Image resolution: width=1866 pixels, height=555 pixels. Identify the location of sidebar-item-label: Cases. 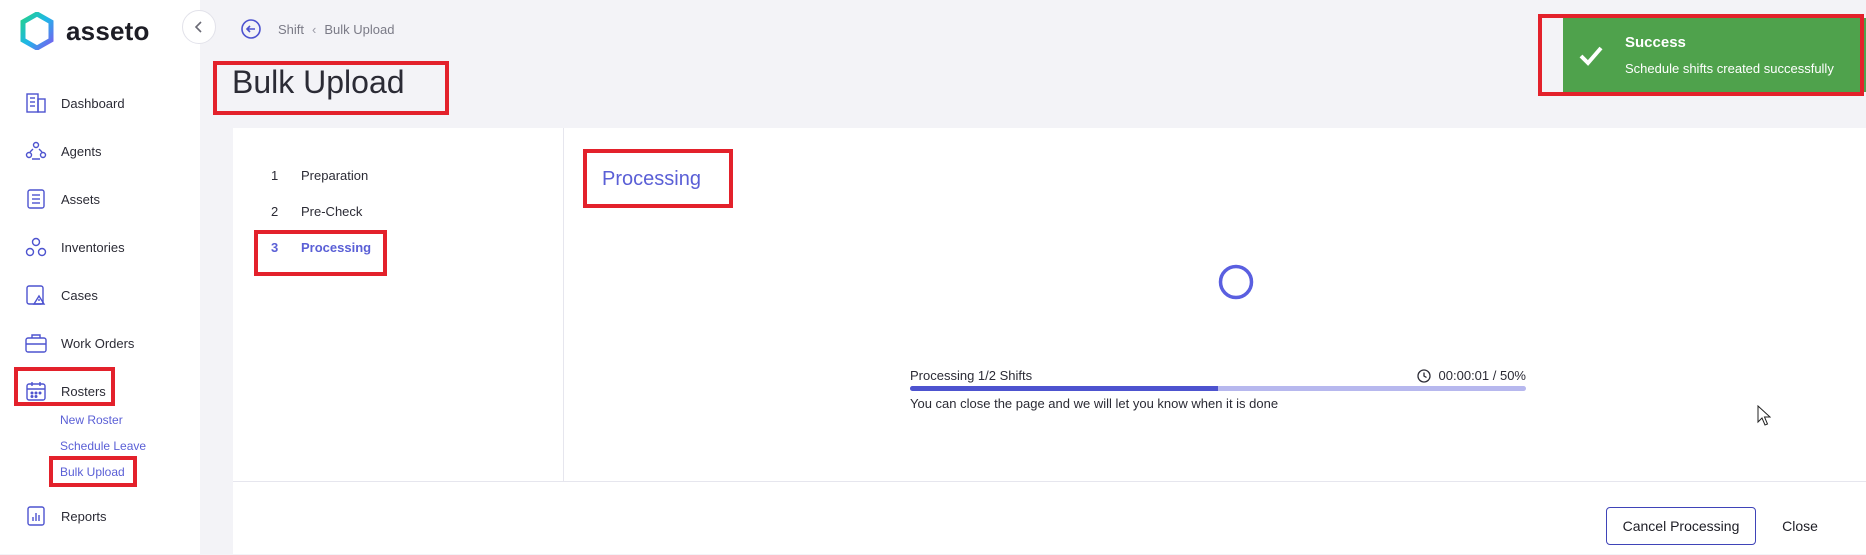
(79, 295).